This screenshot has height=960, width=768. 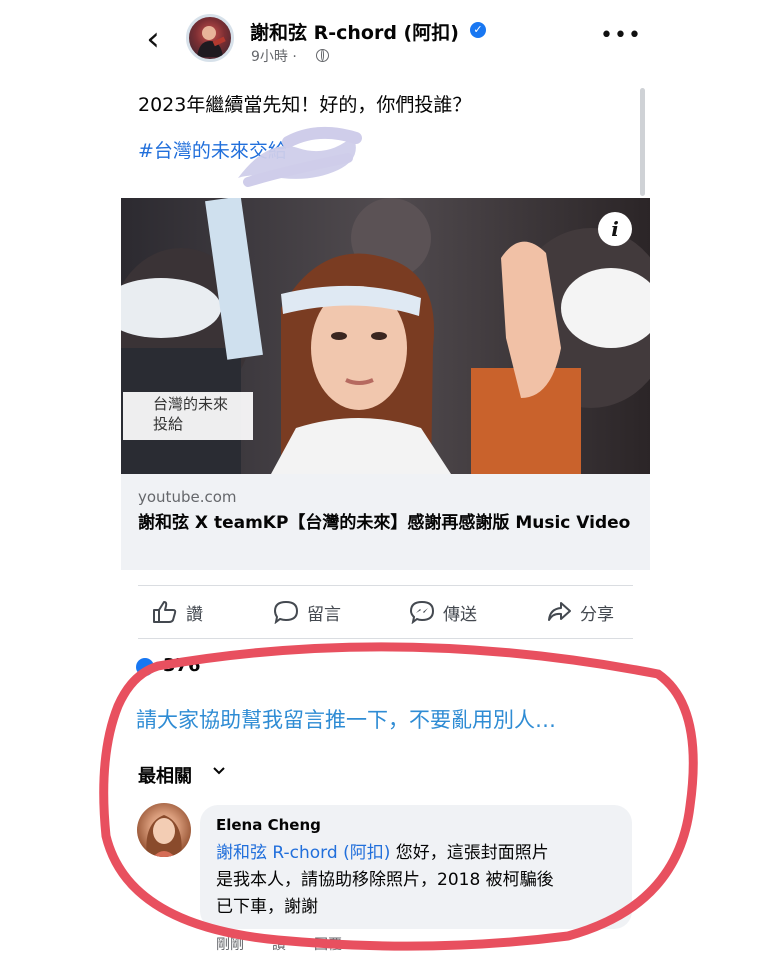 What do you see at coordinates (286, 612) in the screenshot?
I see `comment-bubble-icon` at bounding box center [286, 612].